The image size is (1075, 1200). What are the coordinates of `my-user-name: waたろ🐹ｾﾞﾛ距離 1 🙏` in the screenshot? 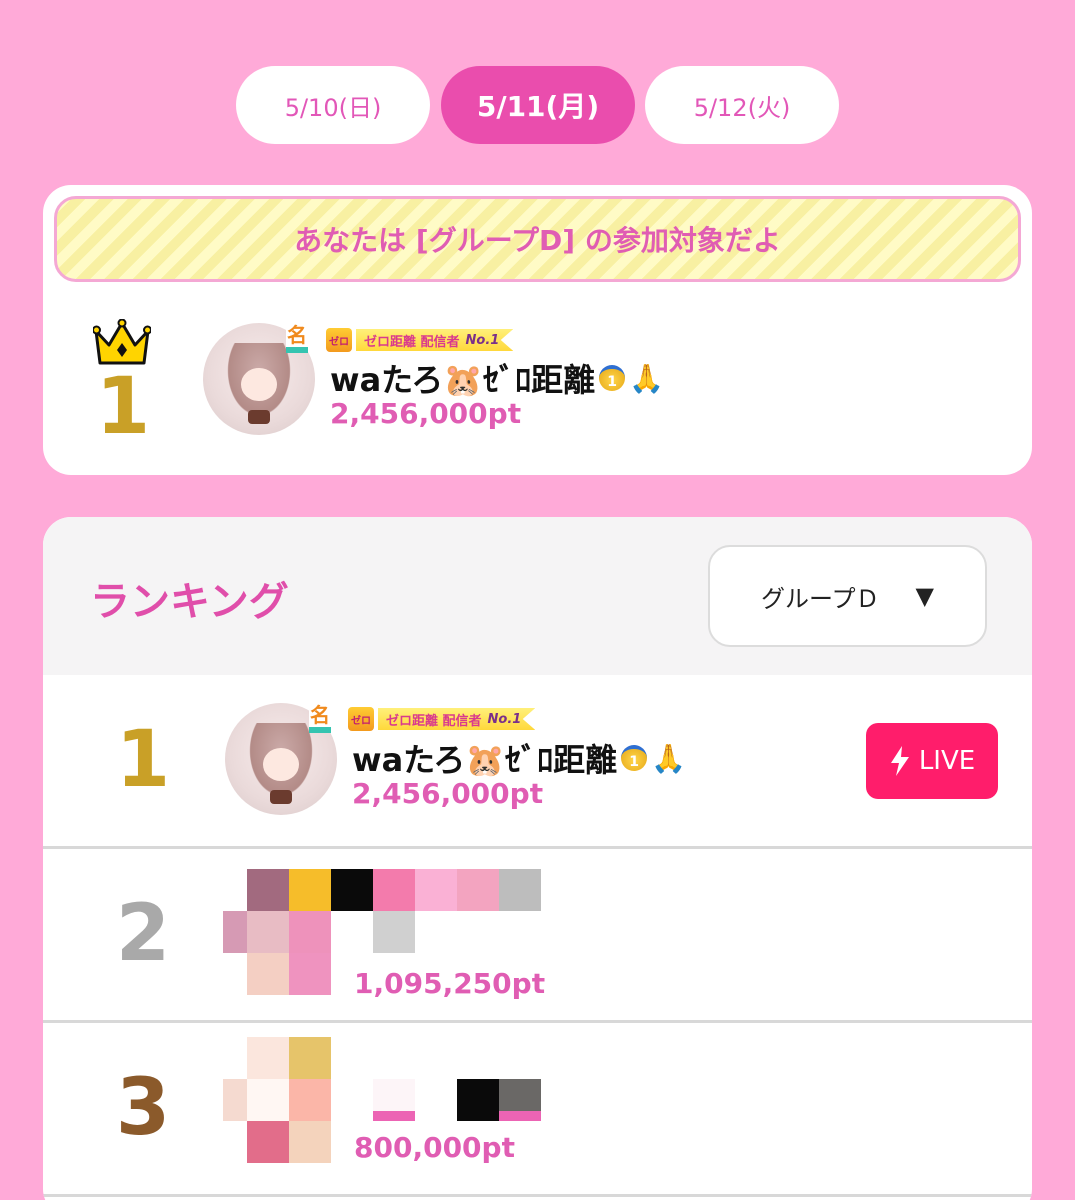 It's located at (497, 378).